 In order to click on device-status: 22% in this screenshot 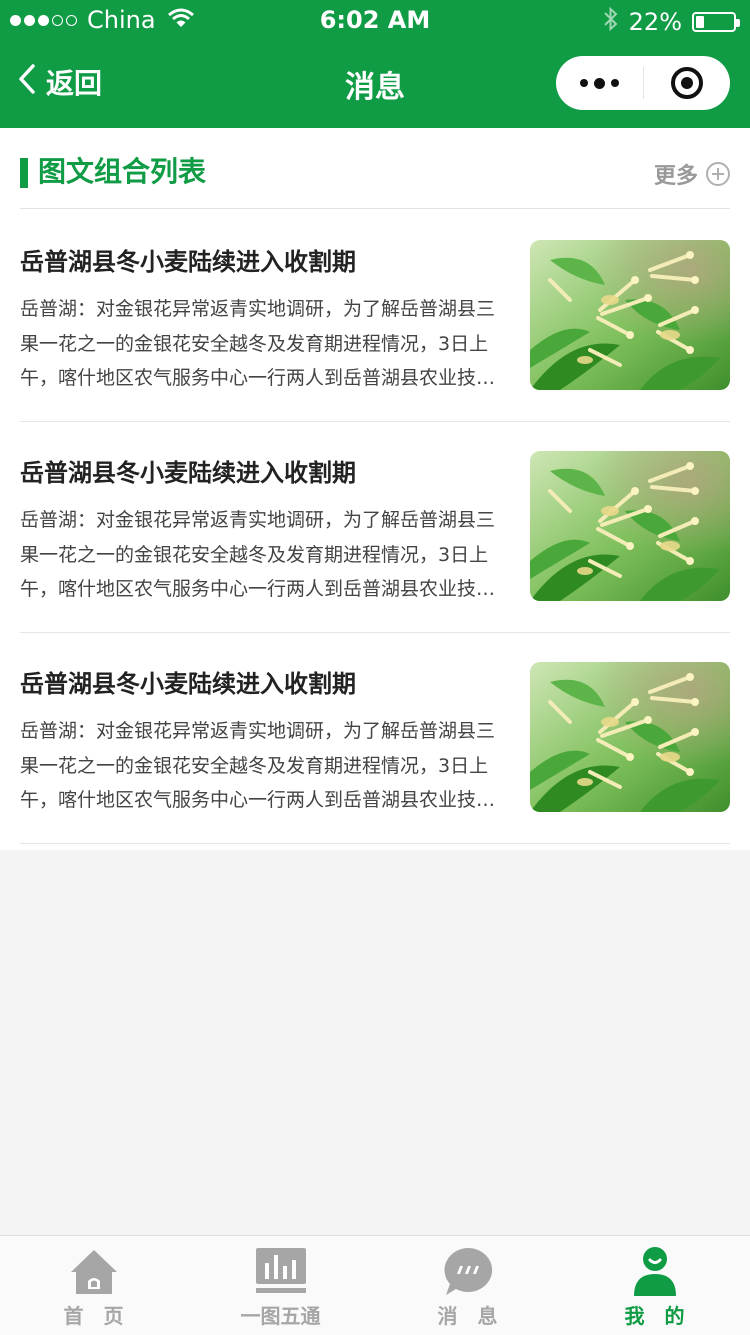, I will do `click(671, 22)`.